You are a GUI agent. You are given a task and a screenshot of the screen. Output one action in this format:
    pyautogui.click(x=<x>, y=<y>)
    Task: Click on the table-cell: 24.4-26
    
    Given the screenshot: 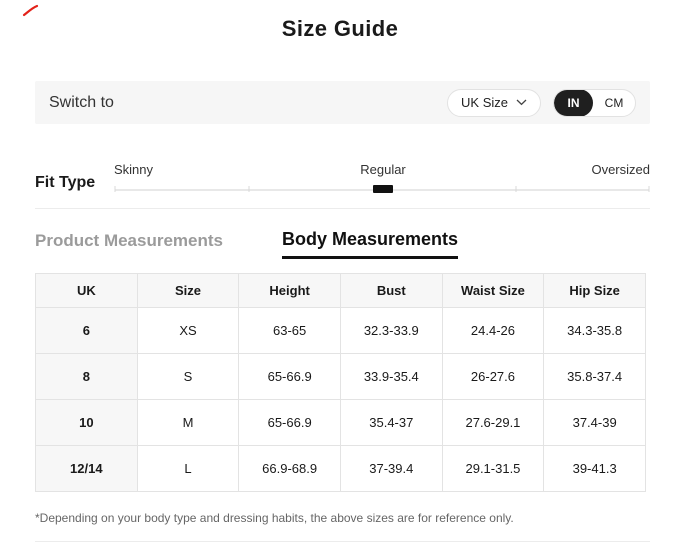 What is the action you would take?
    pyautogui.click(x=493, y=330)
    